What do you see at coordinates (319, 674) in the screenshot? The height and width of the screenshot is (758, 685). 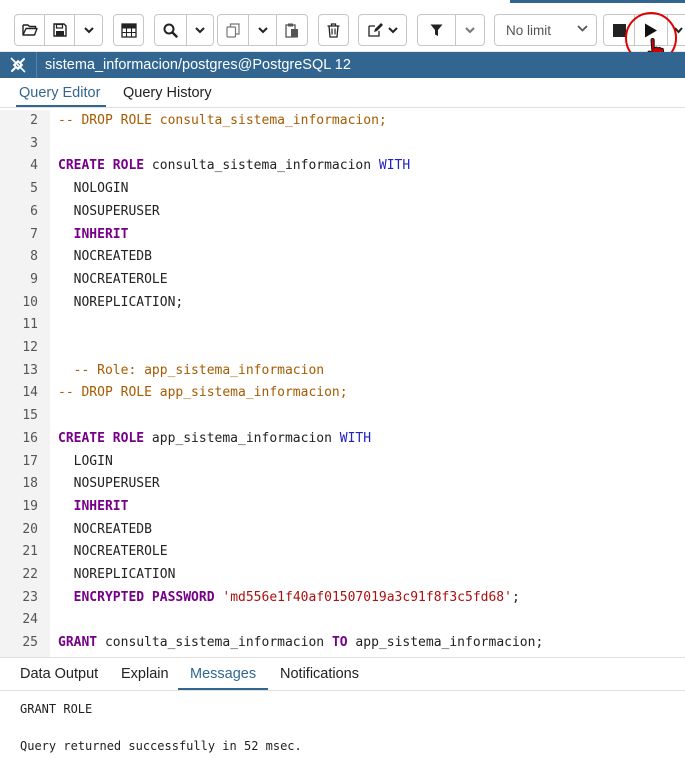 I see `tab-notifications: Notifications` at bounding box center [319, 674].